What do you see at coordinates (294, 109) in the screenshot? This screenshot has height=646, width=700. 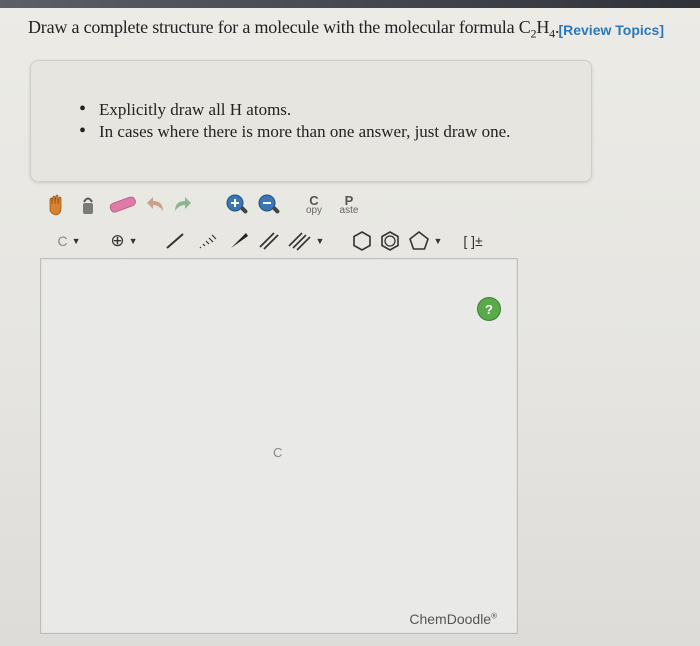 I see `instruction-item: Explicitly draw all H atoms.` at bounding box center [294, 109].